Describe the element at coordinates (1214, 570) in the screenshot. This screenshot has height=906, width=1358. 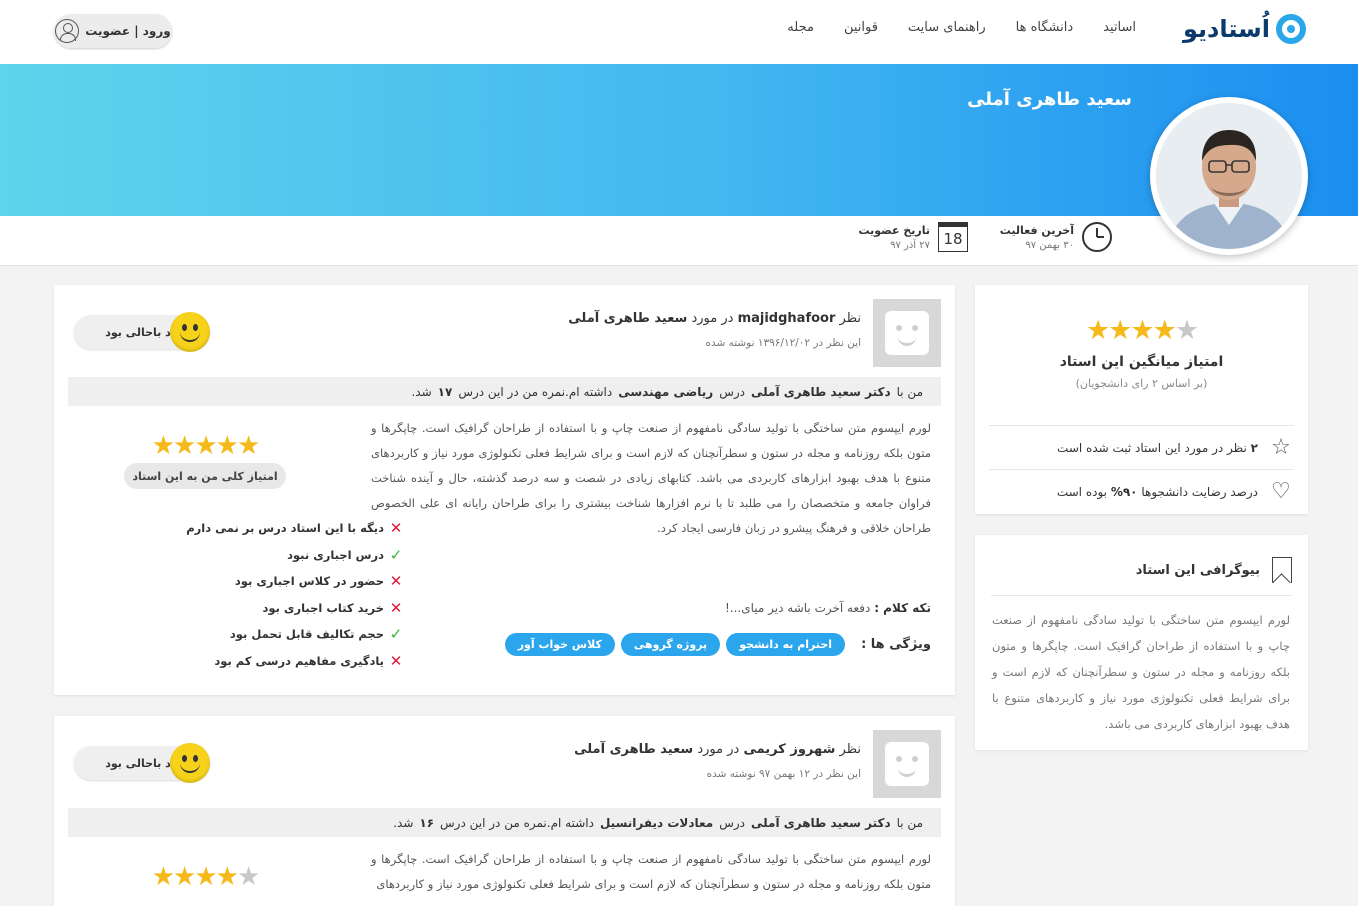
I see `biography-header: بیوگرافی این استاد` at that location.